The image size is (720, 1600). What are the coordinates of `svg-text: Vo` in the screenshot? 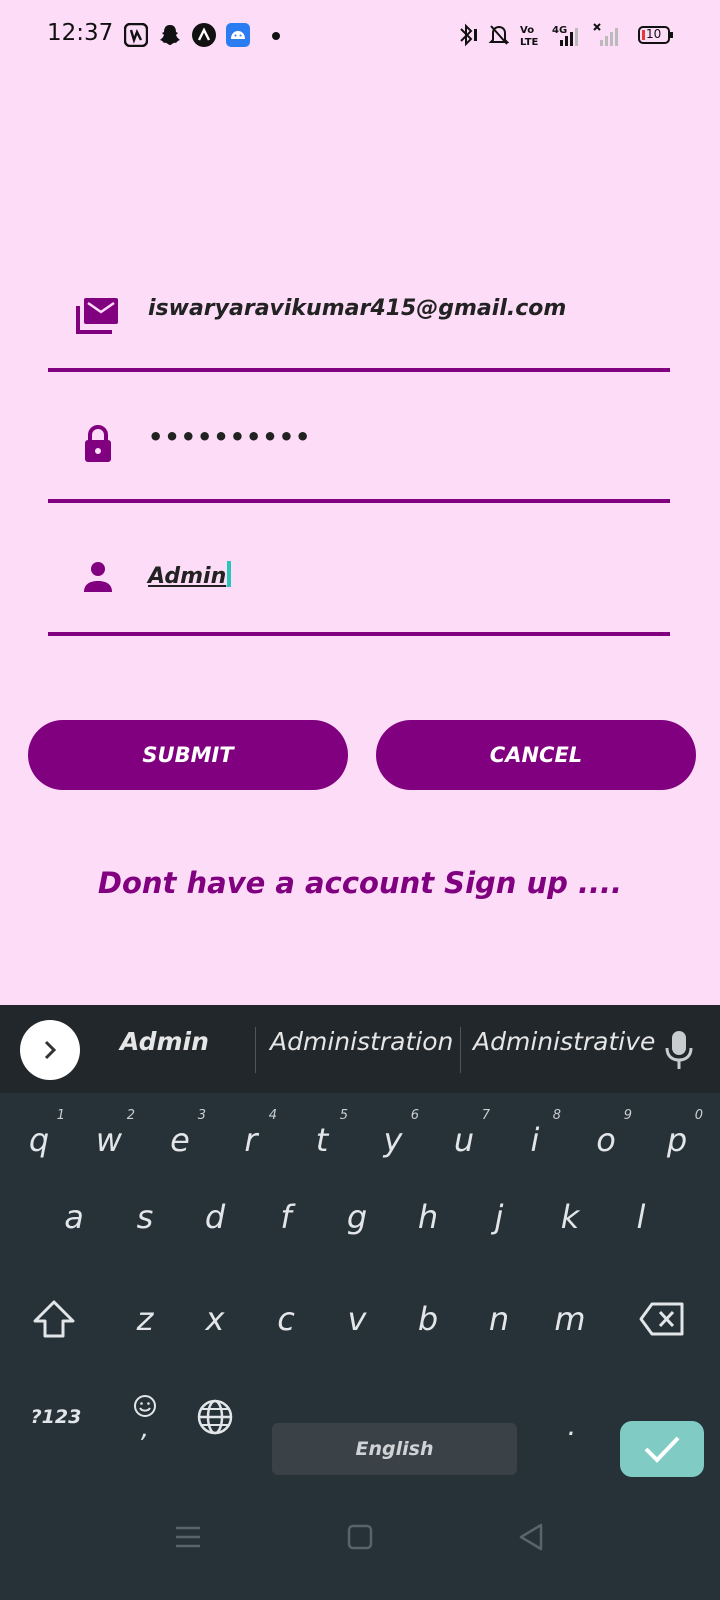 It's located at (527, 30).